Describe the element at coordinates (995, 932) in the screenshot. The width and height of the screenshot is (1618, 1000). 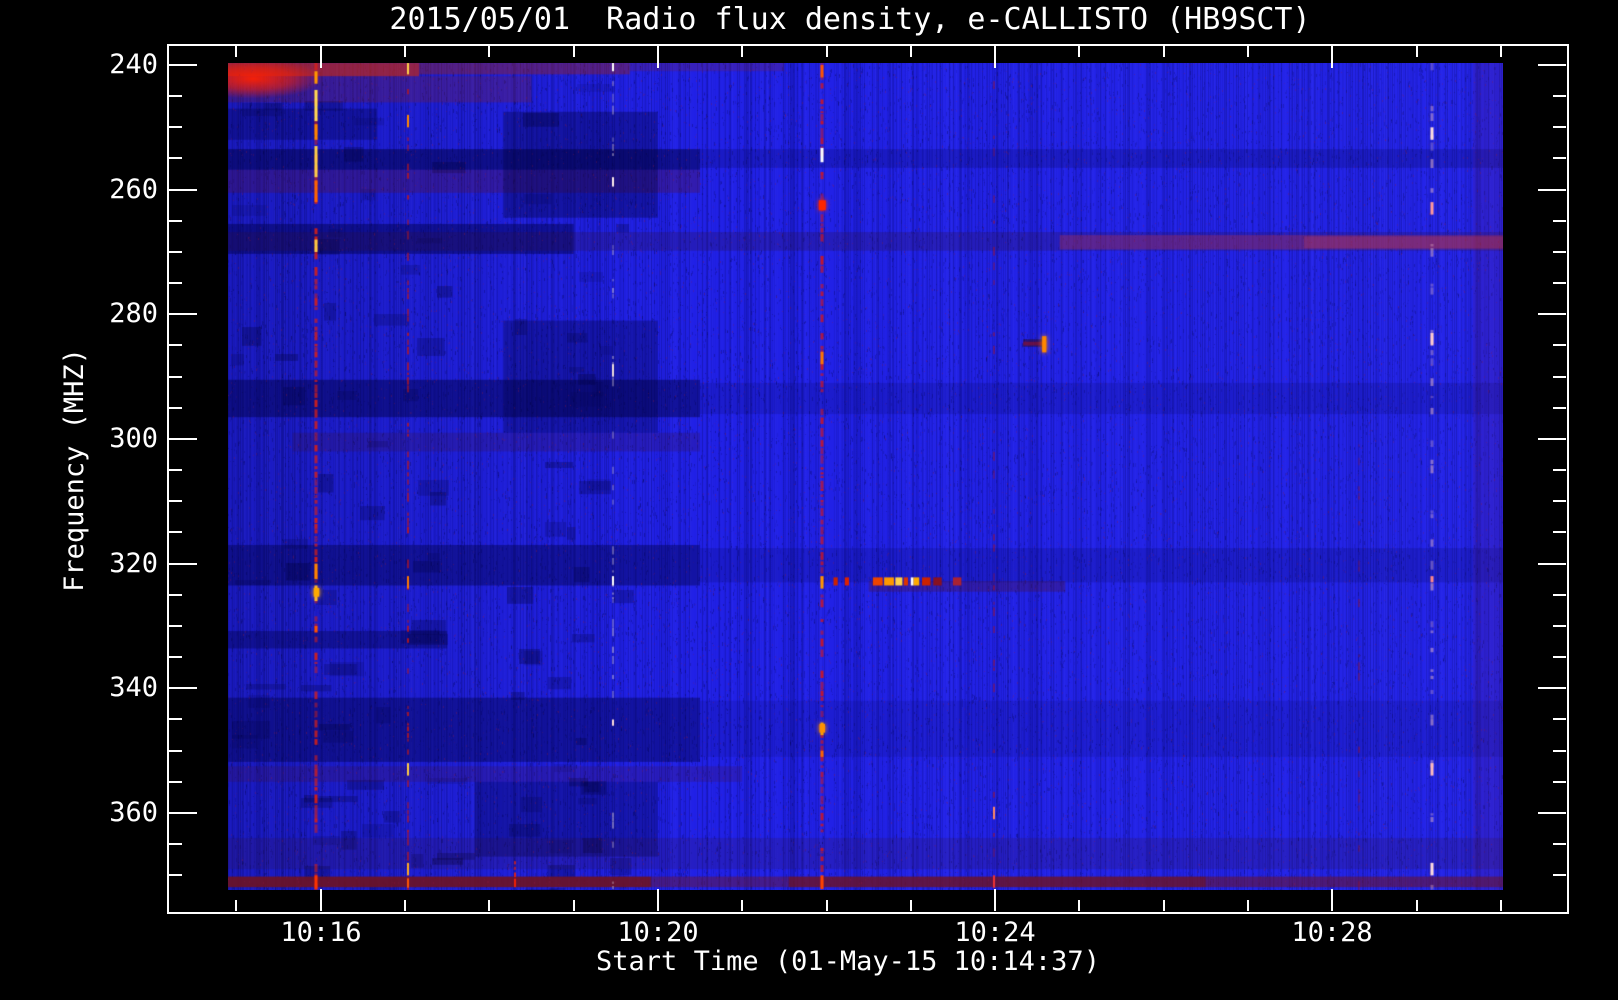
I see `x-tick-label: 10:24` at that location.